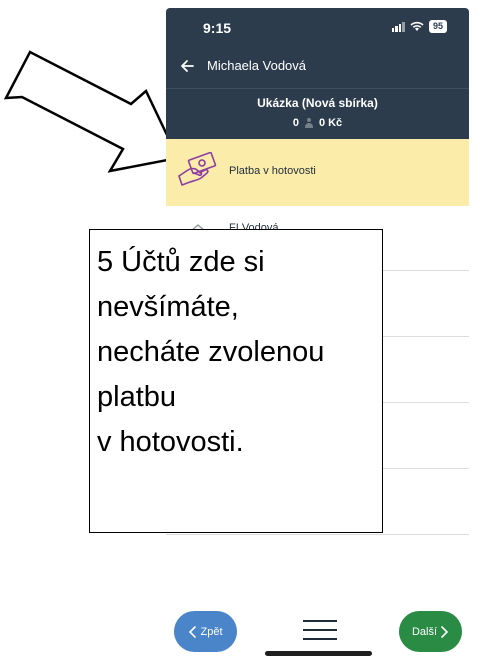 The height and width of the screenshot is (668, 480). What do you see at coordinates (317, 103) in the screenshot?
I see `collection-title: Ukázka (Nová sbírka)` at bounding box center [317, 103].